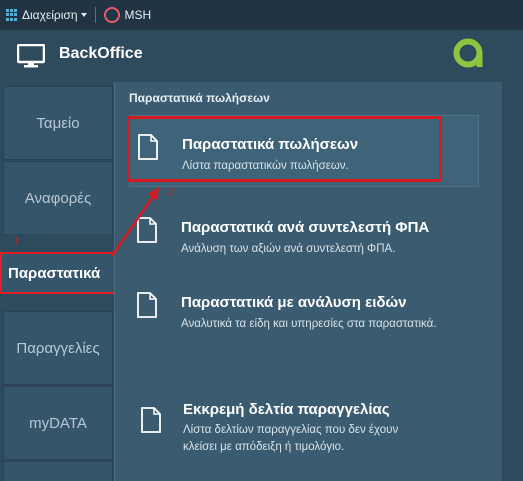 This screenshot has width=523, height=481. Describe the element at coordinates (512, 281) in the screenshot. I see `right-edge-bar` at that location.